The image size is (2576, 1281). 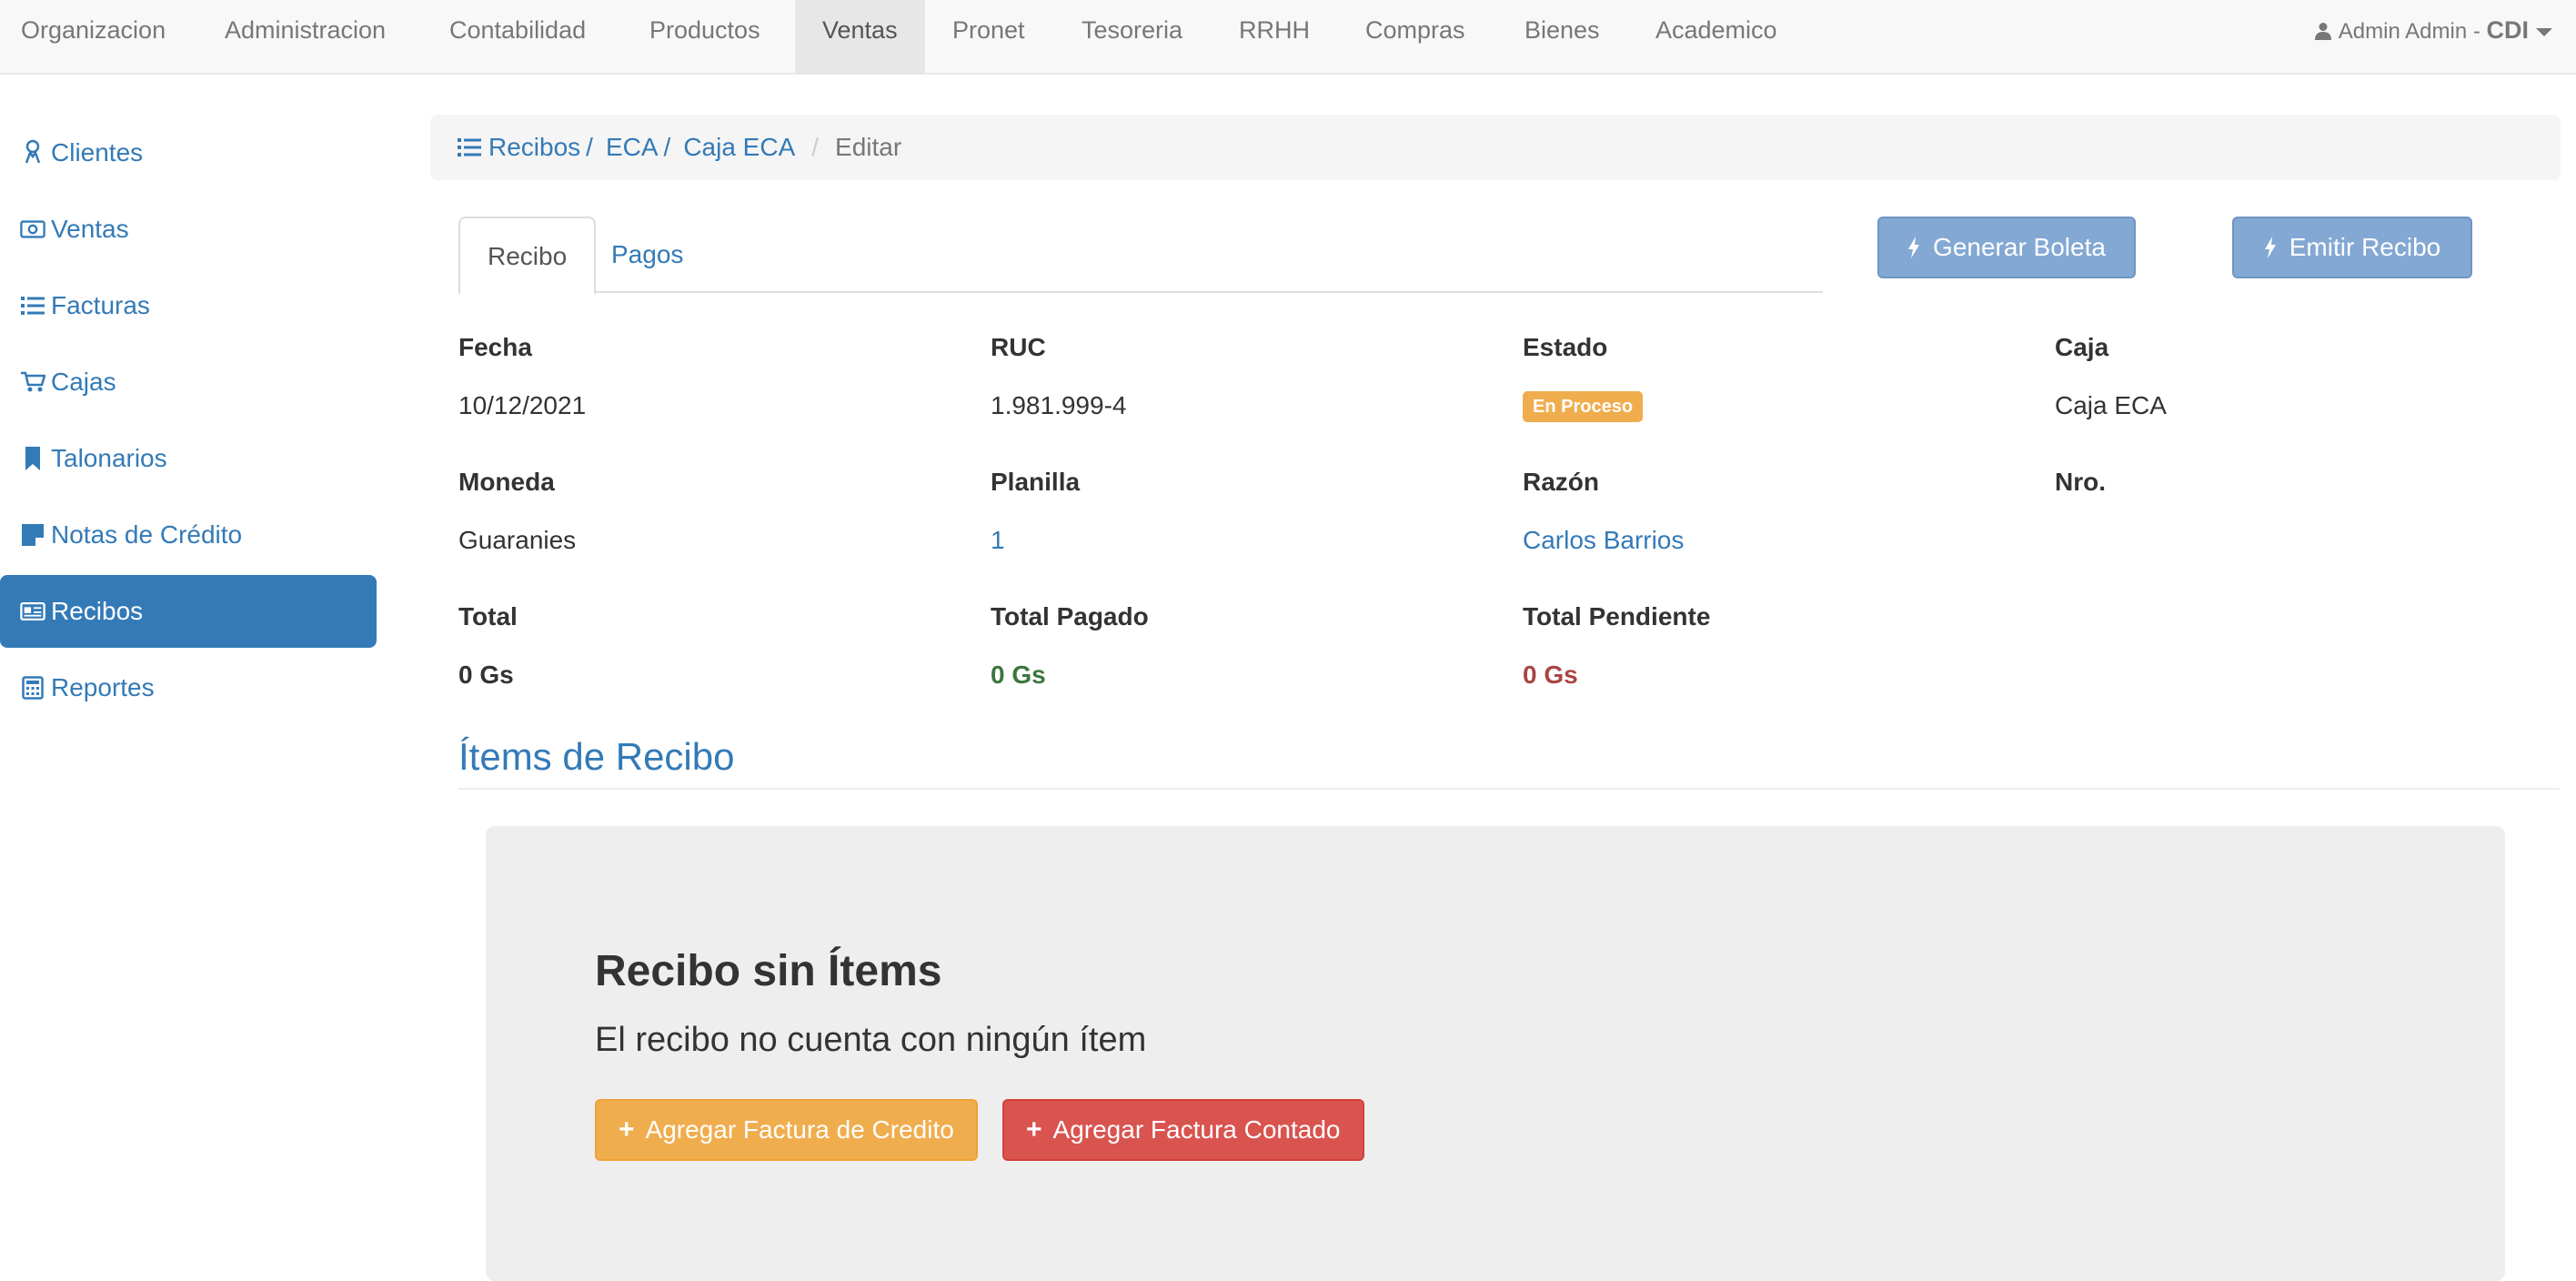 I want to click on newspaper-icon, so click(x=32, y=611).